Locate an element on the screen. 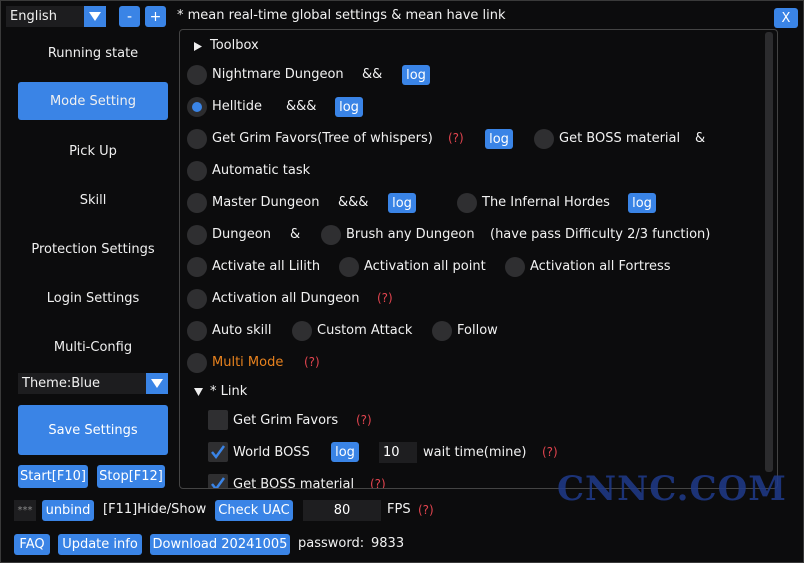 Image resolution: width=804 pixels, height=563 pixels. stop-button: Stop[F12] is located at coordinates (131, 476).